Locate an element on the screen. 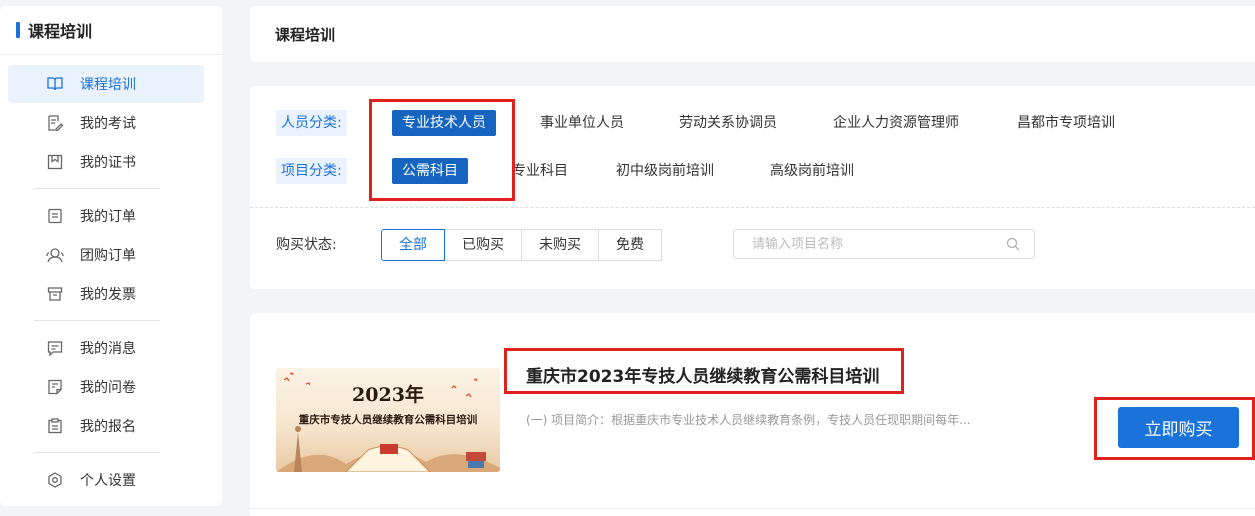 This screenshot has width=1255, height=516. filter-divider is located at coordinates (752, 207).